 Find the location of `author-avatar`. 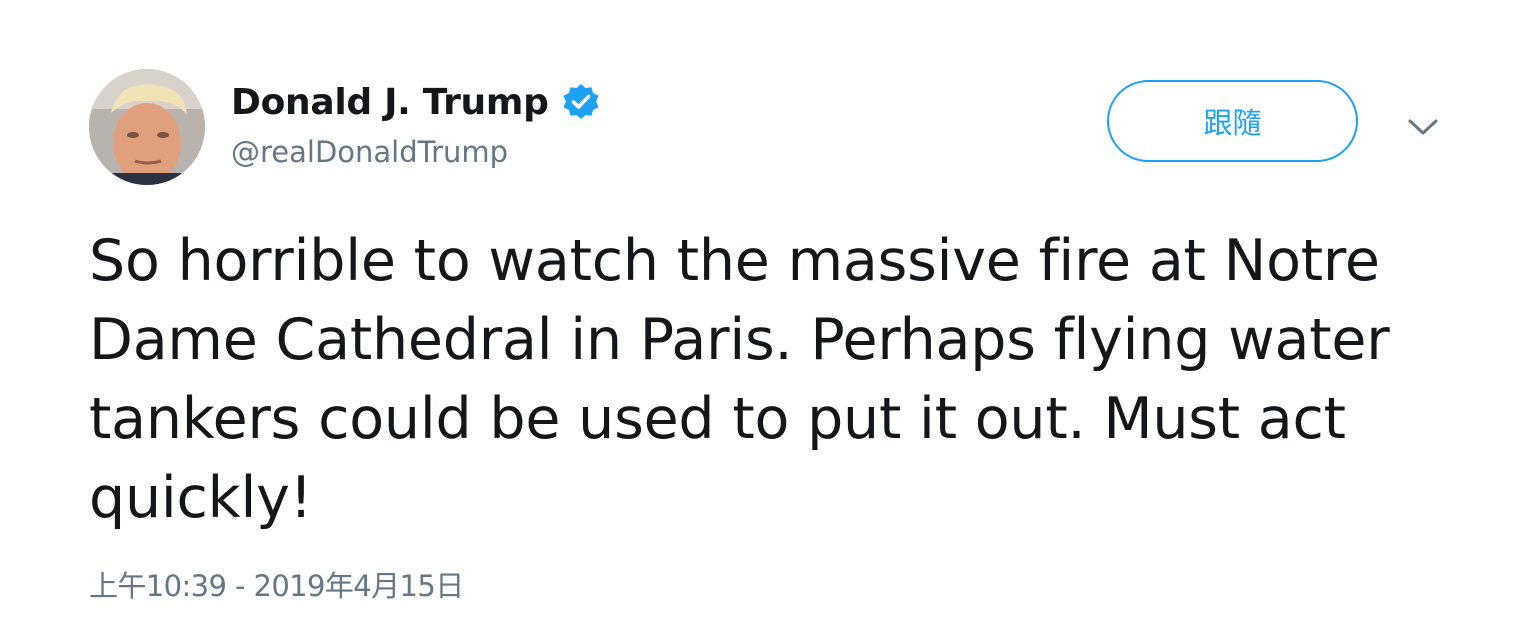

author-avatar is located at coordinates (147, 127).